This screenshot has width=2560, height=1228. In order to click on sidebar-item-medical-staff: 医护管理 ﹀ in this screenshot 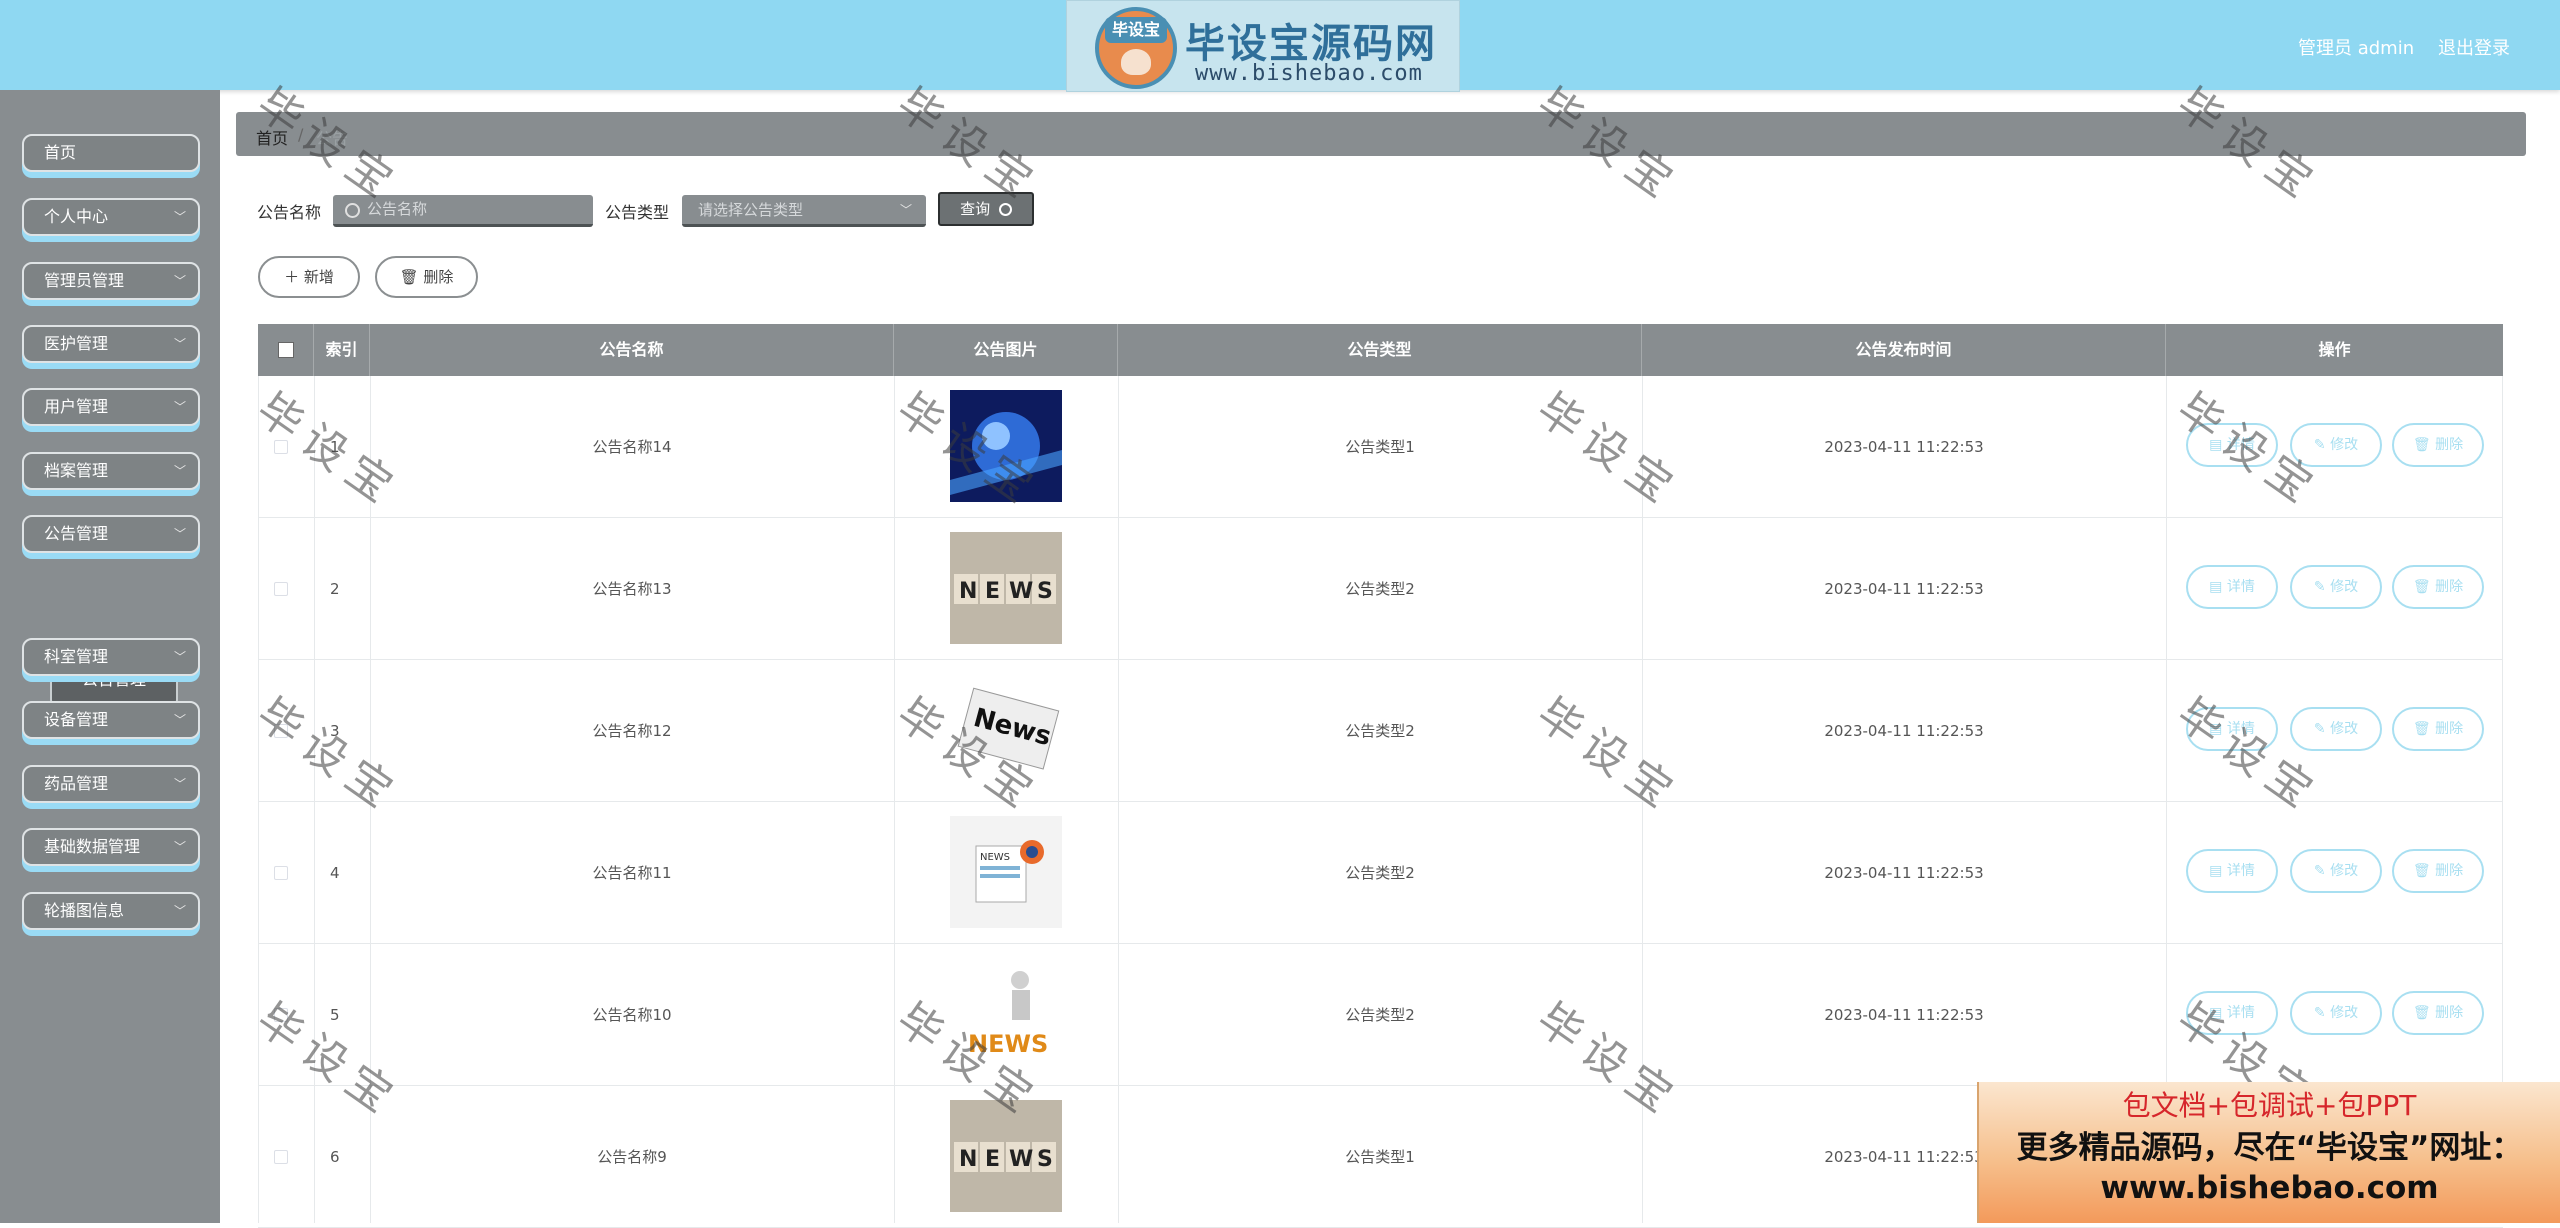, I will do `click(111, 344)`.